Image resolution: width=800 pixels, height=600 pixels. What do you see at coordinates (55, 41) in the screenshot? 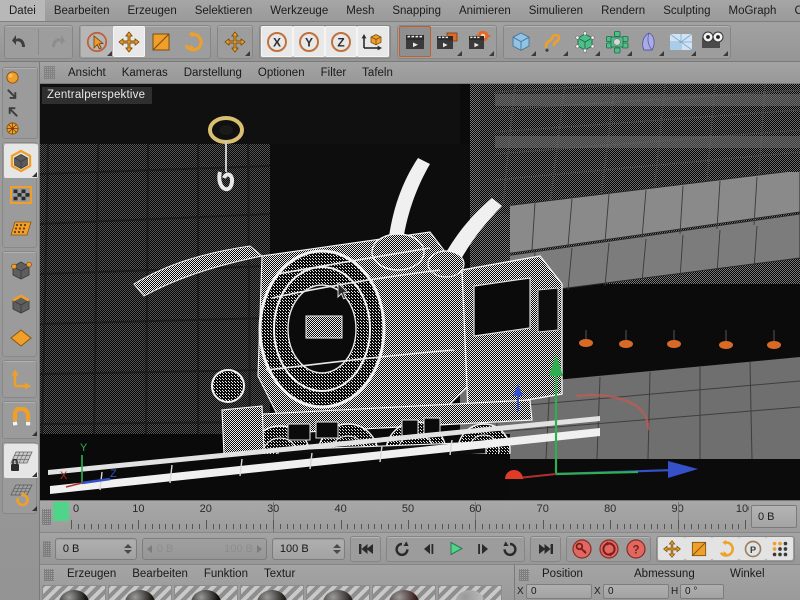
I see `redo-button` at bounding box center [55, 41].